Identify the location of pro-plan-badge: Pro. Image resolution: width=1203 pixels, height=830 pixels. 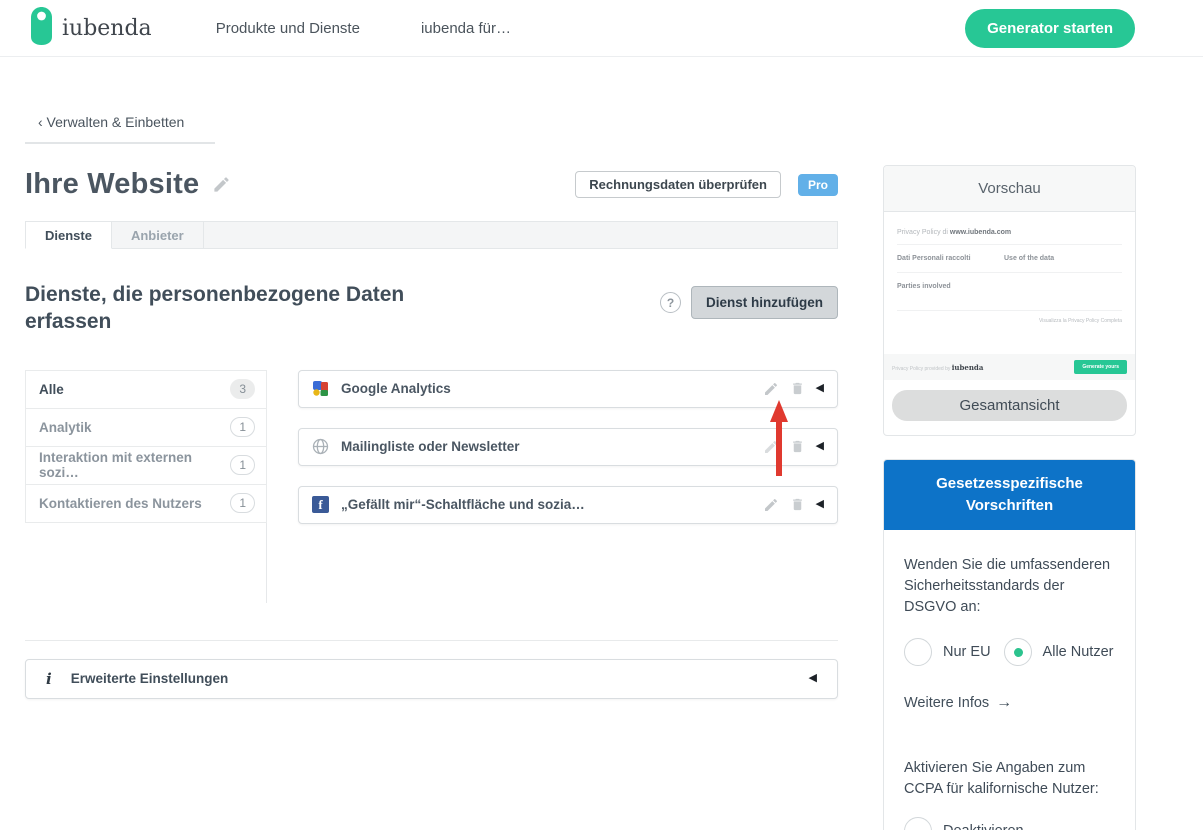
(817, 184).